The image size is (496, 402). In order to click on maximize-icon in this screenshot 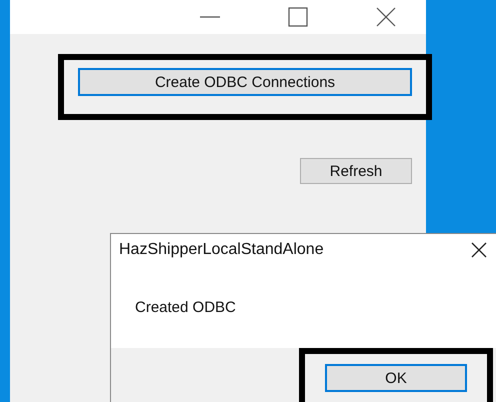, I will do `click(298, 17)`.